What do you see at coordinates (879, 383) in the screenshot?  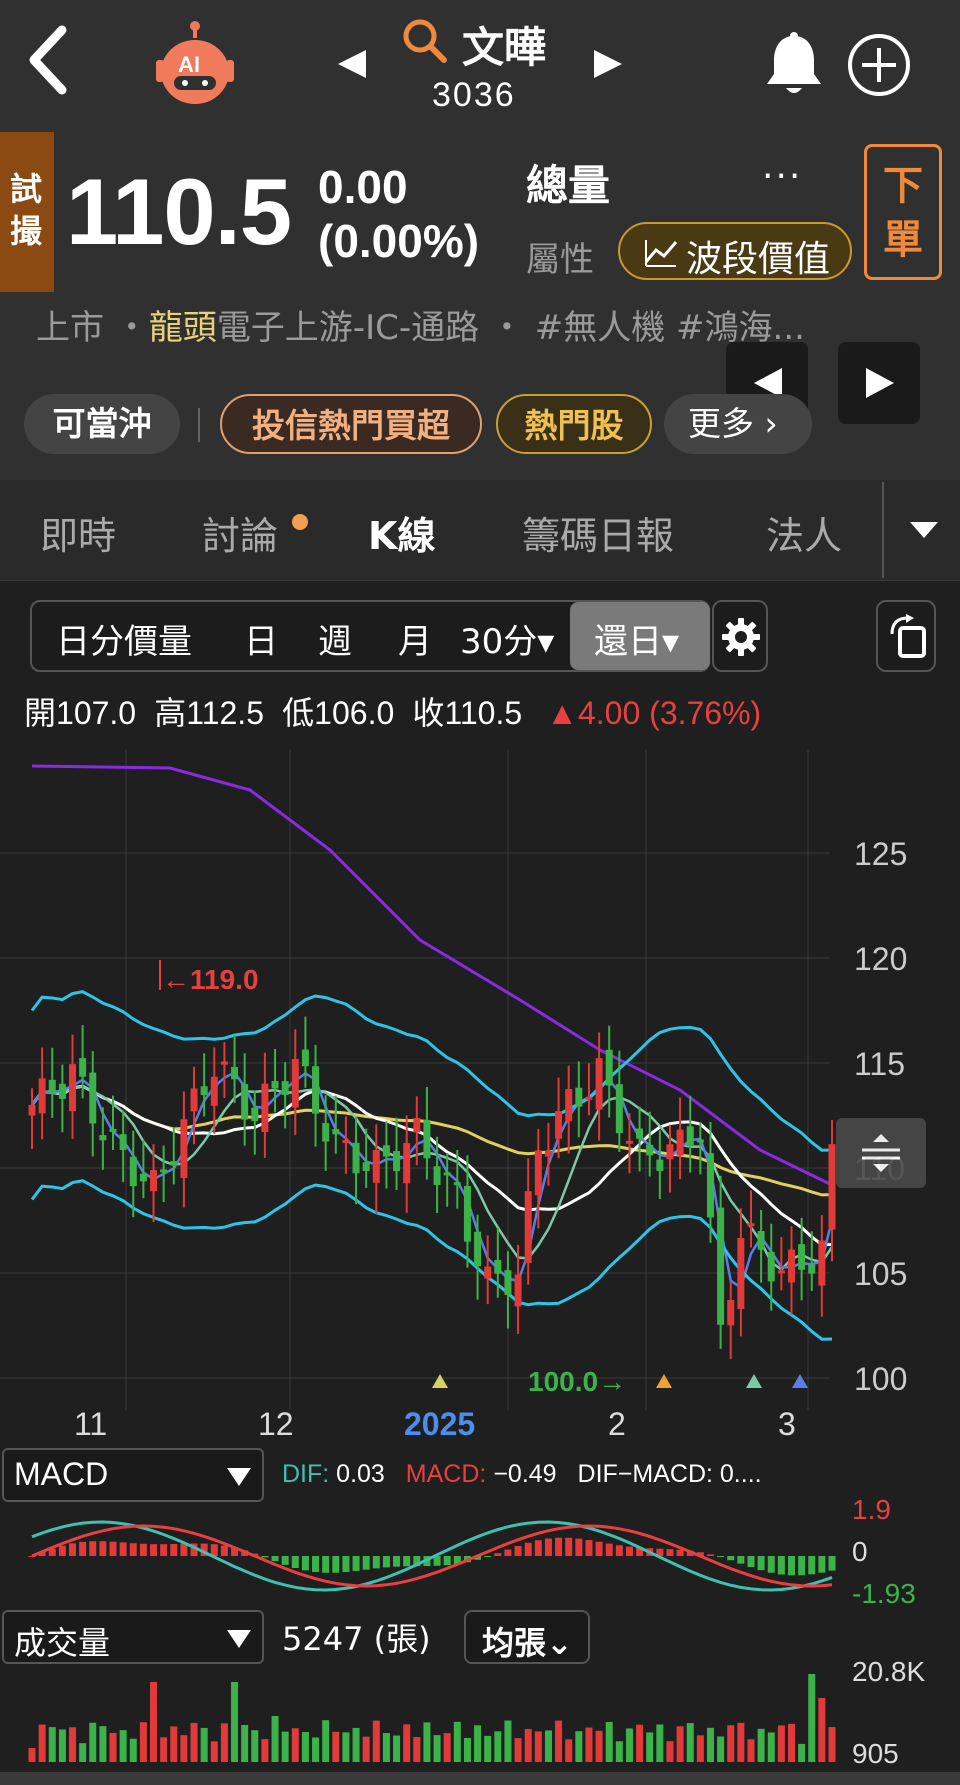 I see `chart-next-button` at bounding box center [879, 383].